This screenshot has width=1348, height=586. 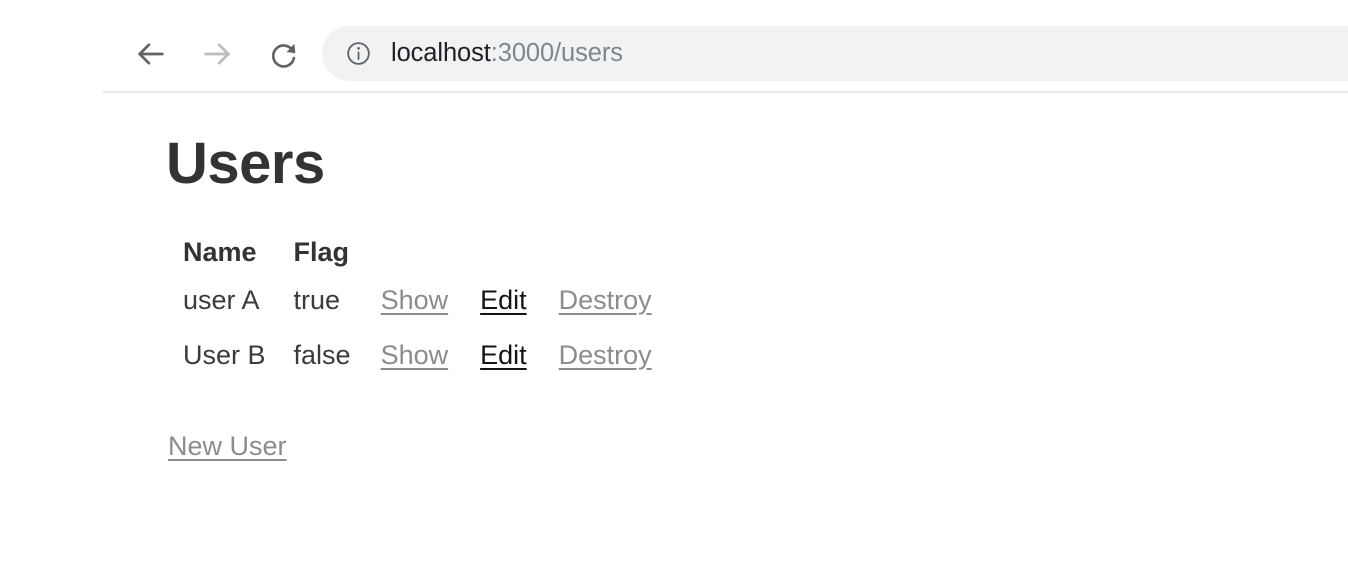 I want to click on column-header-destroy, so click(x=605, y=252).